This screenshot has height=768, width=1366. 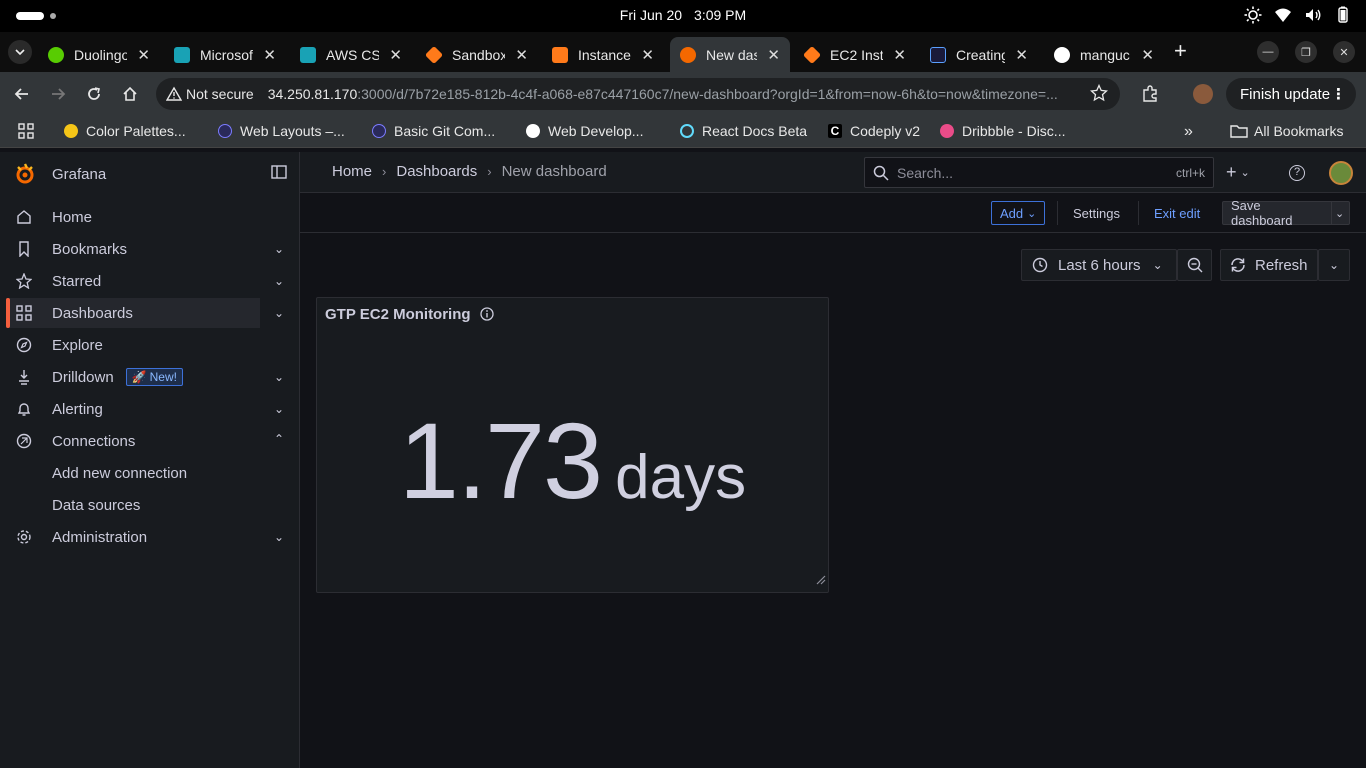 What do you see at coordinates (1099, 94) in the screenshot?
I see `bookmark-star-icon` at bounding box center [1099, 94].